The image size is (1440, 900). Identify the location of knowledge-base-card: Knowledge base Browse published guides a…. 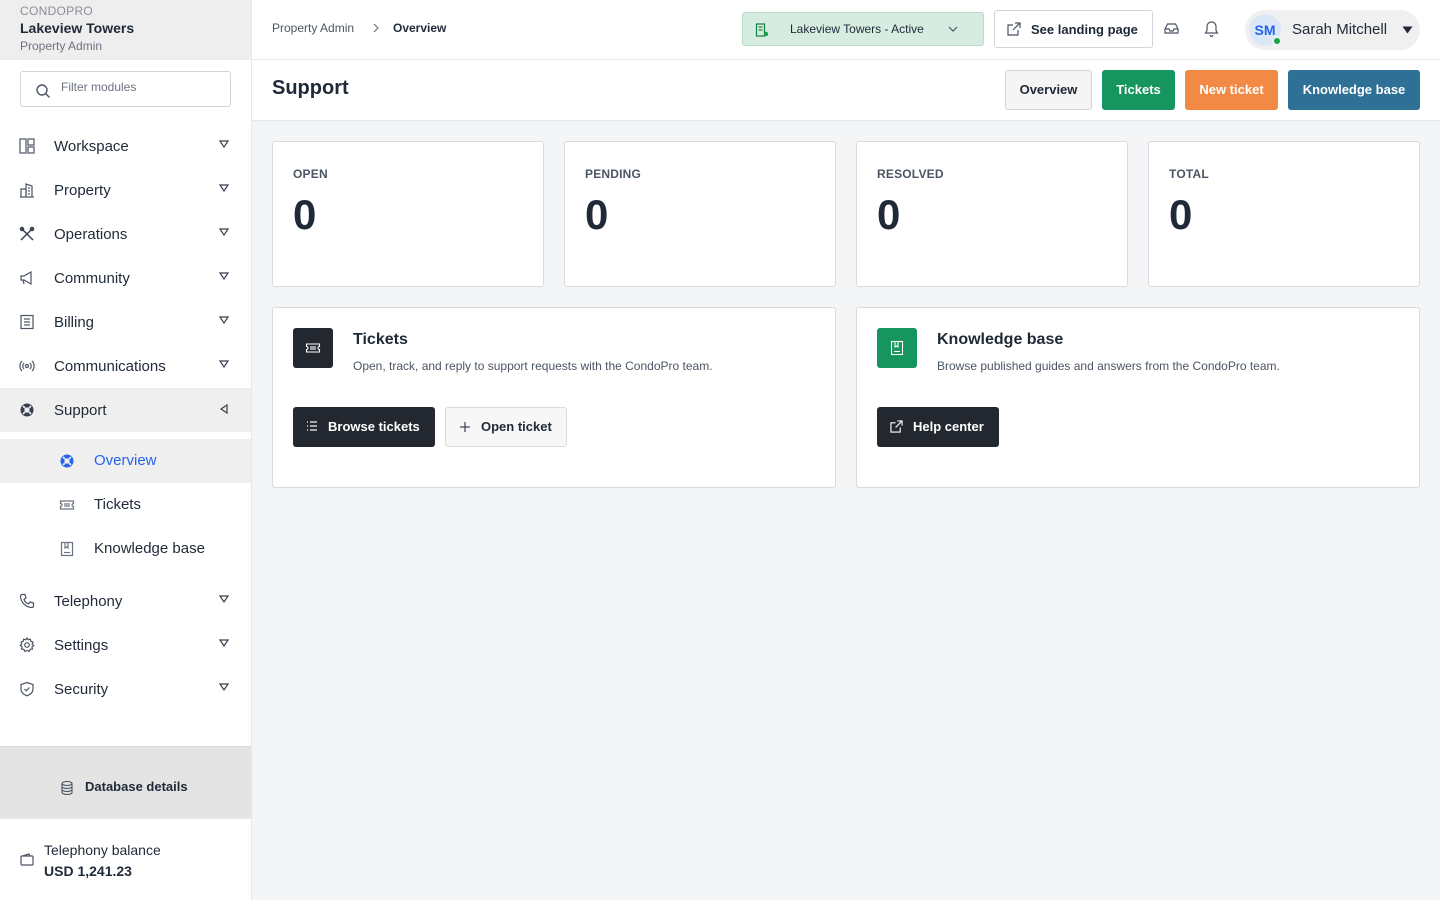
(1138, 397).